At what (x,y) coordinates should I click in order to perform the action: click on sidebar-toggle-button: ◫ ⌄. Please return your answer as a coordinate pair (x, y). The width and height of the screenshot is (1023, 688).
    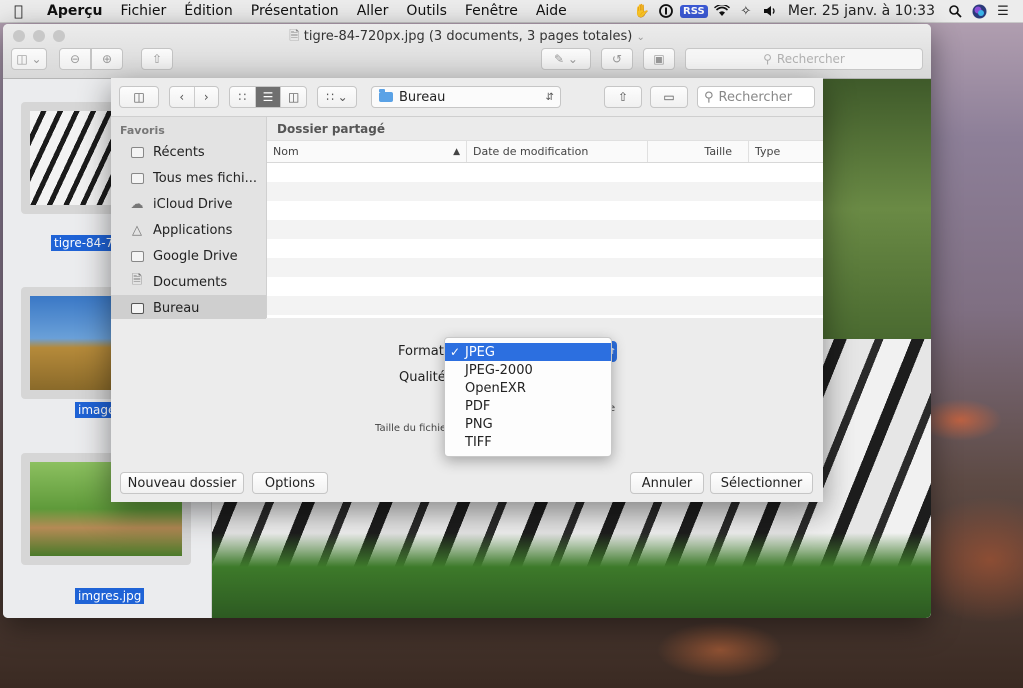
    Looking at the image, I should click on (29, 59).